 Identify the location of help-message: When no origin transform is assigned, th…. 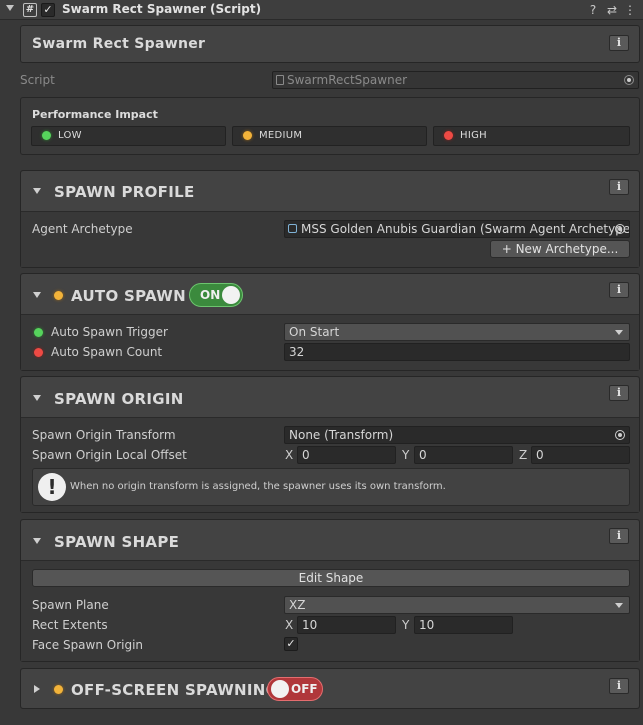
(258, 486).